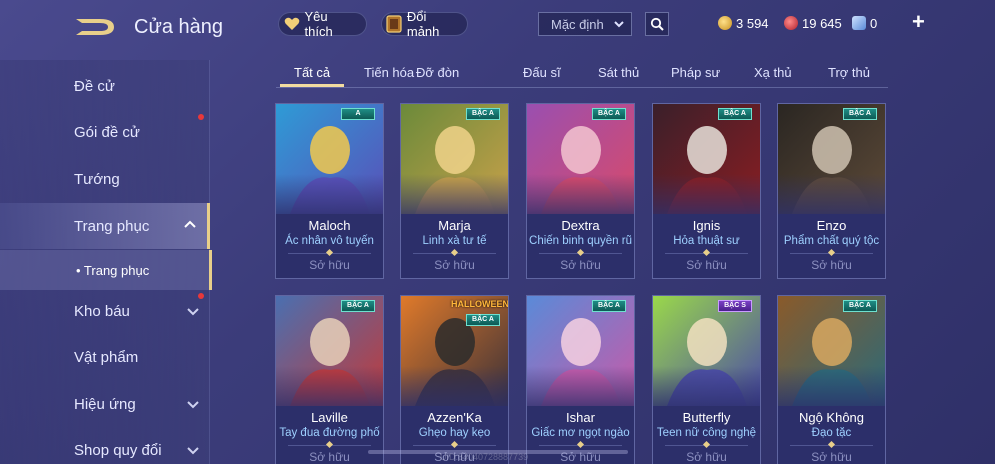 Image resolution: width=995 pixels, height=464 pixels. Describe the element at coordinates (580, 417) in the screenshot. I see `hero-name: Ishar` at that location.